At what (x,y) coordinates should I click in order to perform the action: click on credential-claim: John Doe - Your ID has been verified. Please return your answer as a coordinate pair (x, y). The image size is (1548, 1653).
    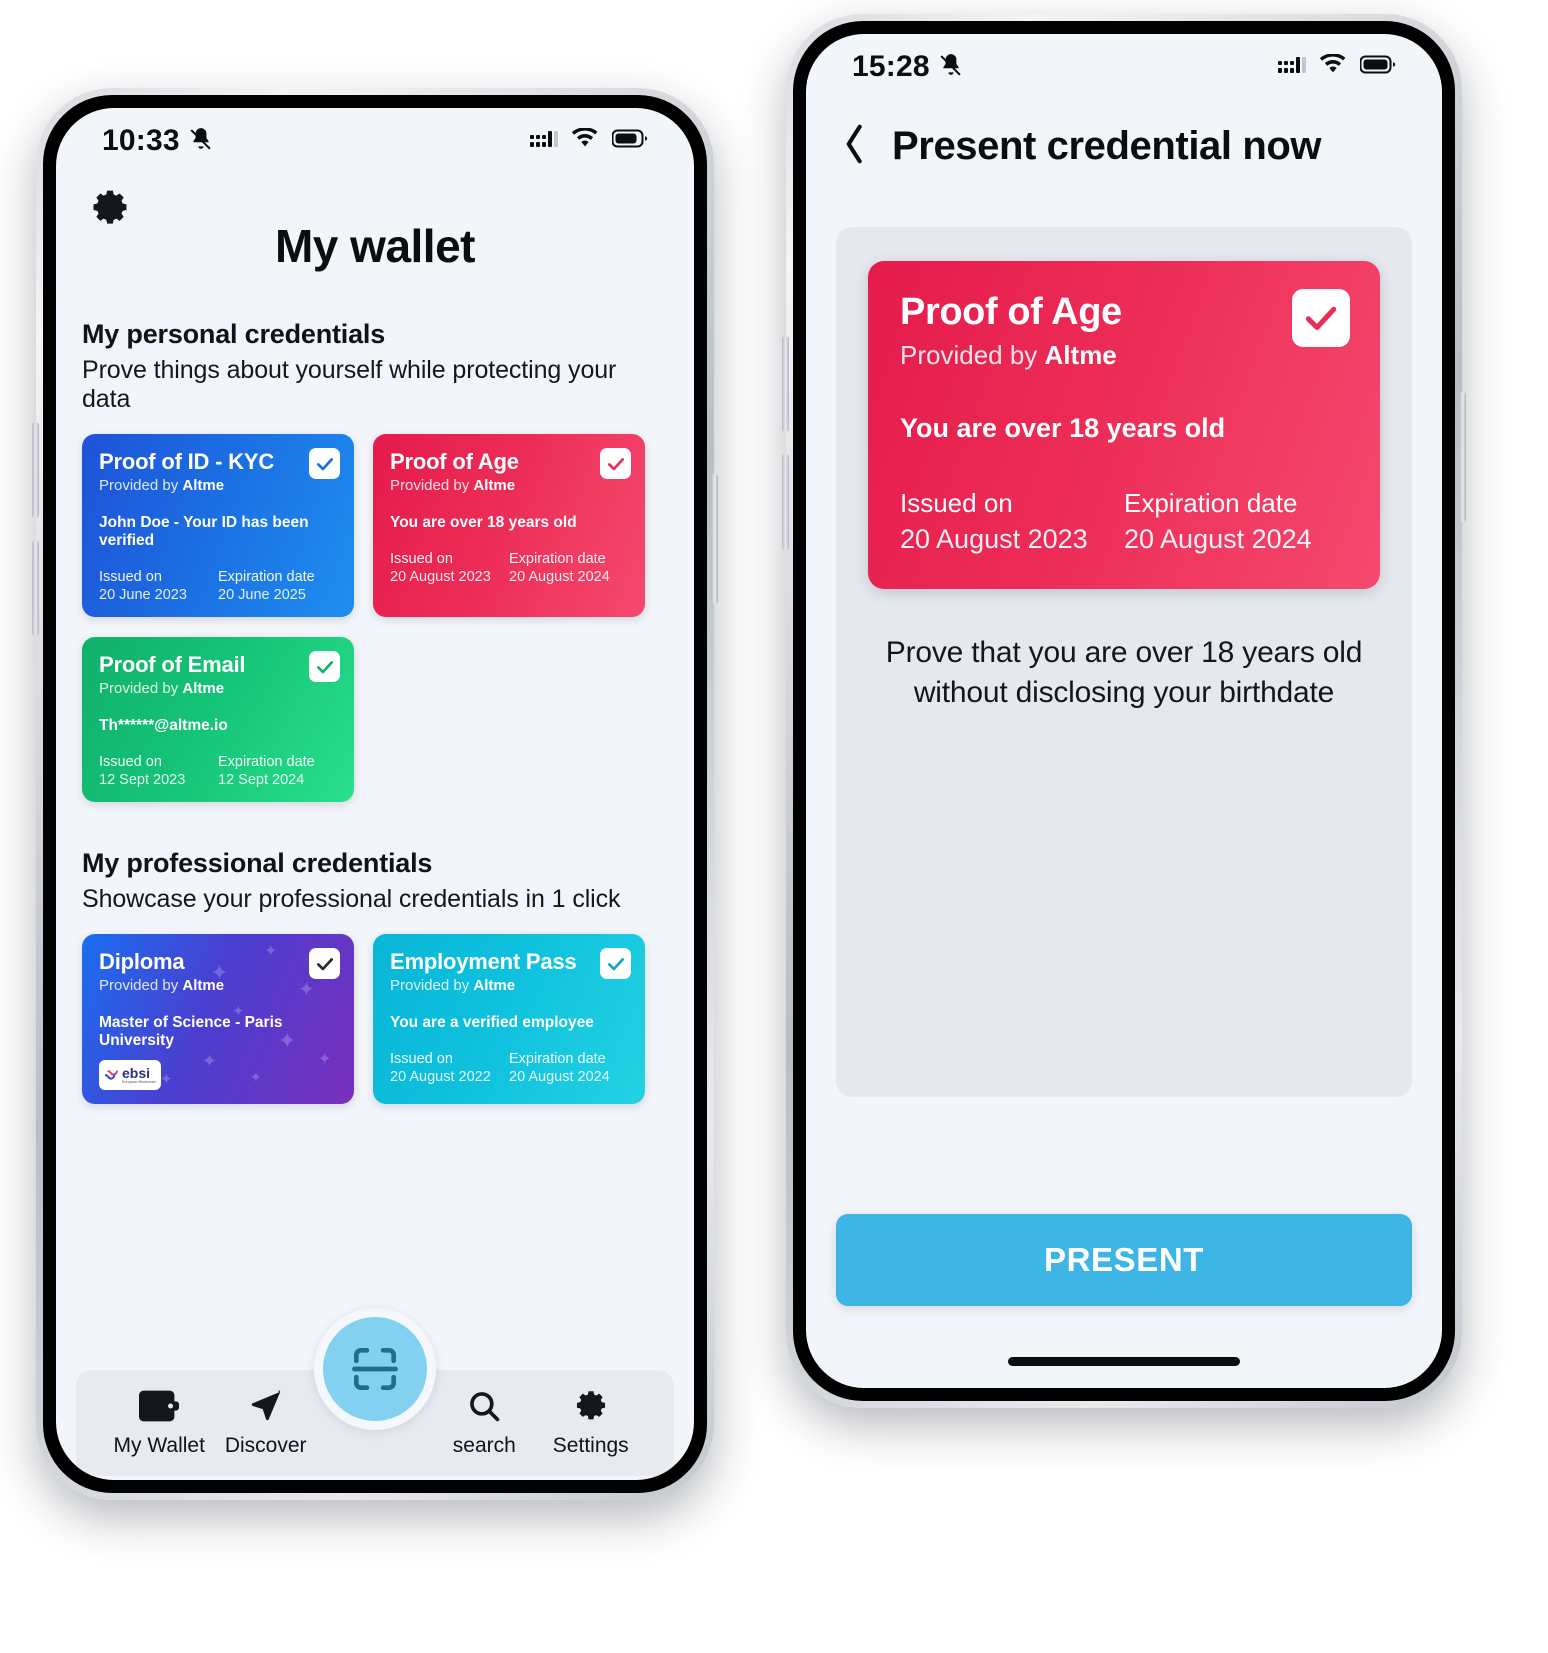
    Looking at the image, I should click on (204, 532).